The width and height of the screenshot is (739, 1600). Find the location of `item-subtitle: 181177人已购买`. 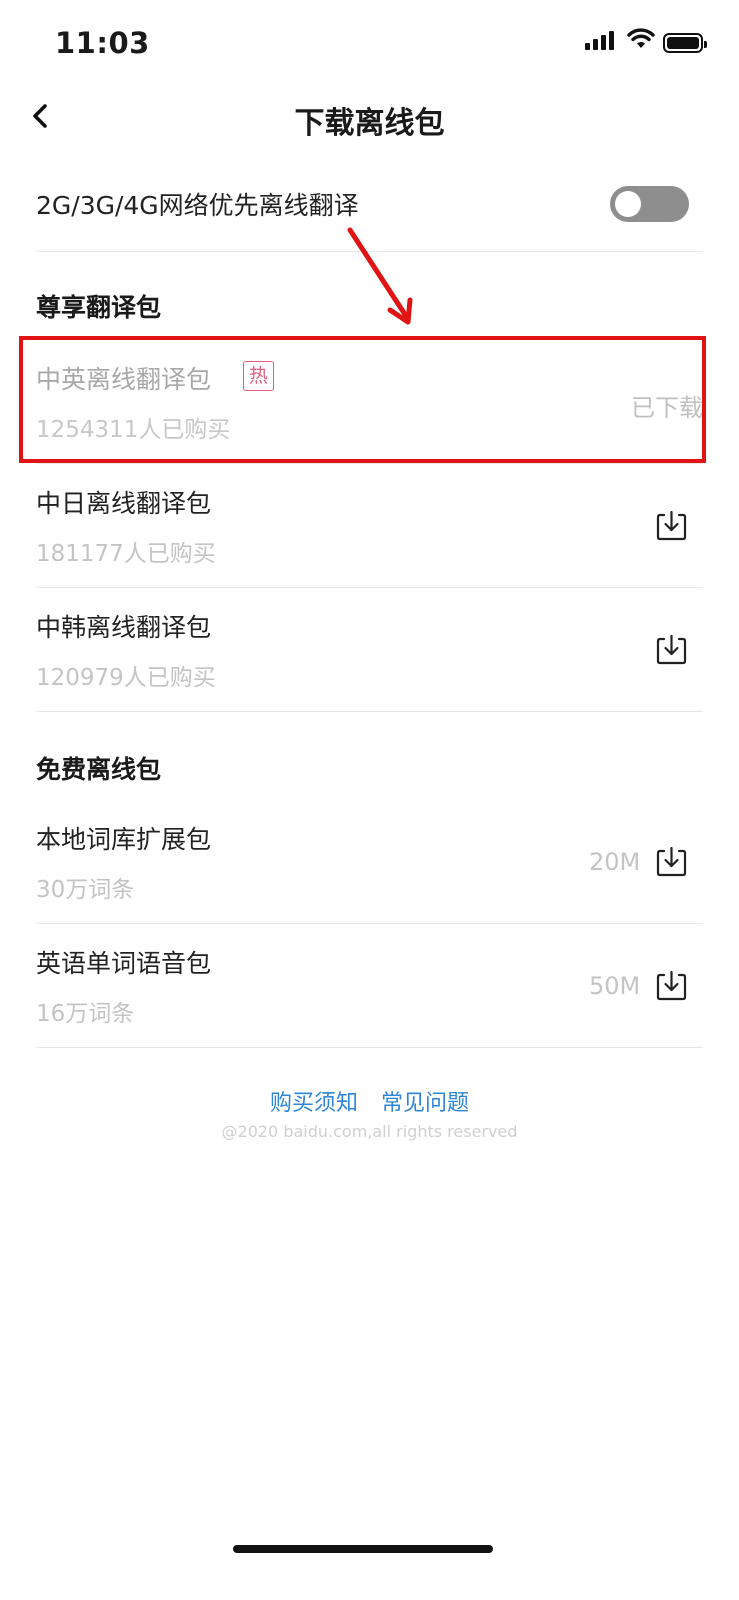

item-subtitle: 181177人已购买 is located at coordinates (126, 554).